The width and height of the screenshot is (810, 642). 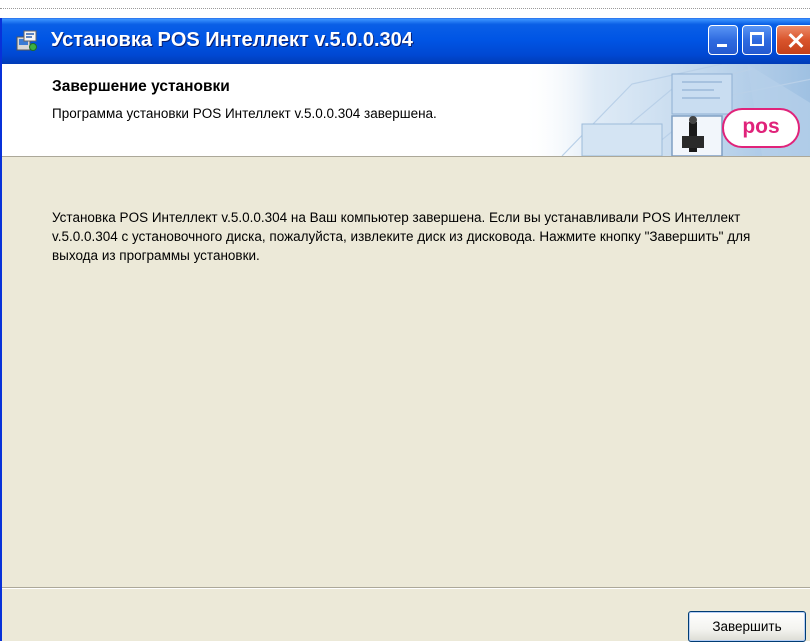 What do you see at coordinates (723, 40) in the screenshot?
I see `minimize-button` at bounding box center [723, 40].